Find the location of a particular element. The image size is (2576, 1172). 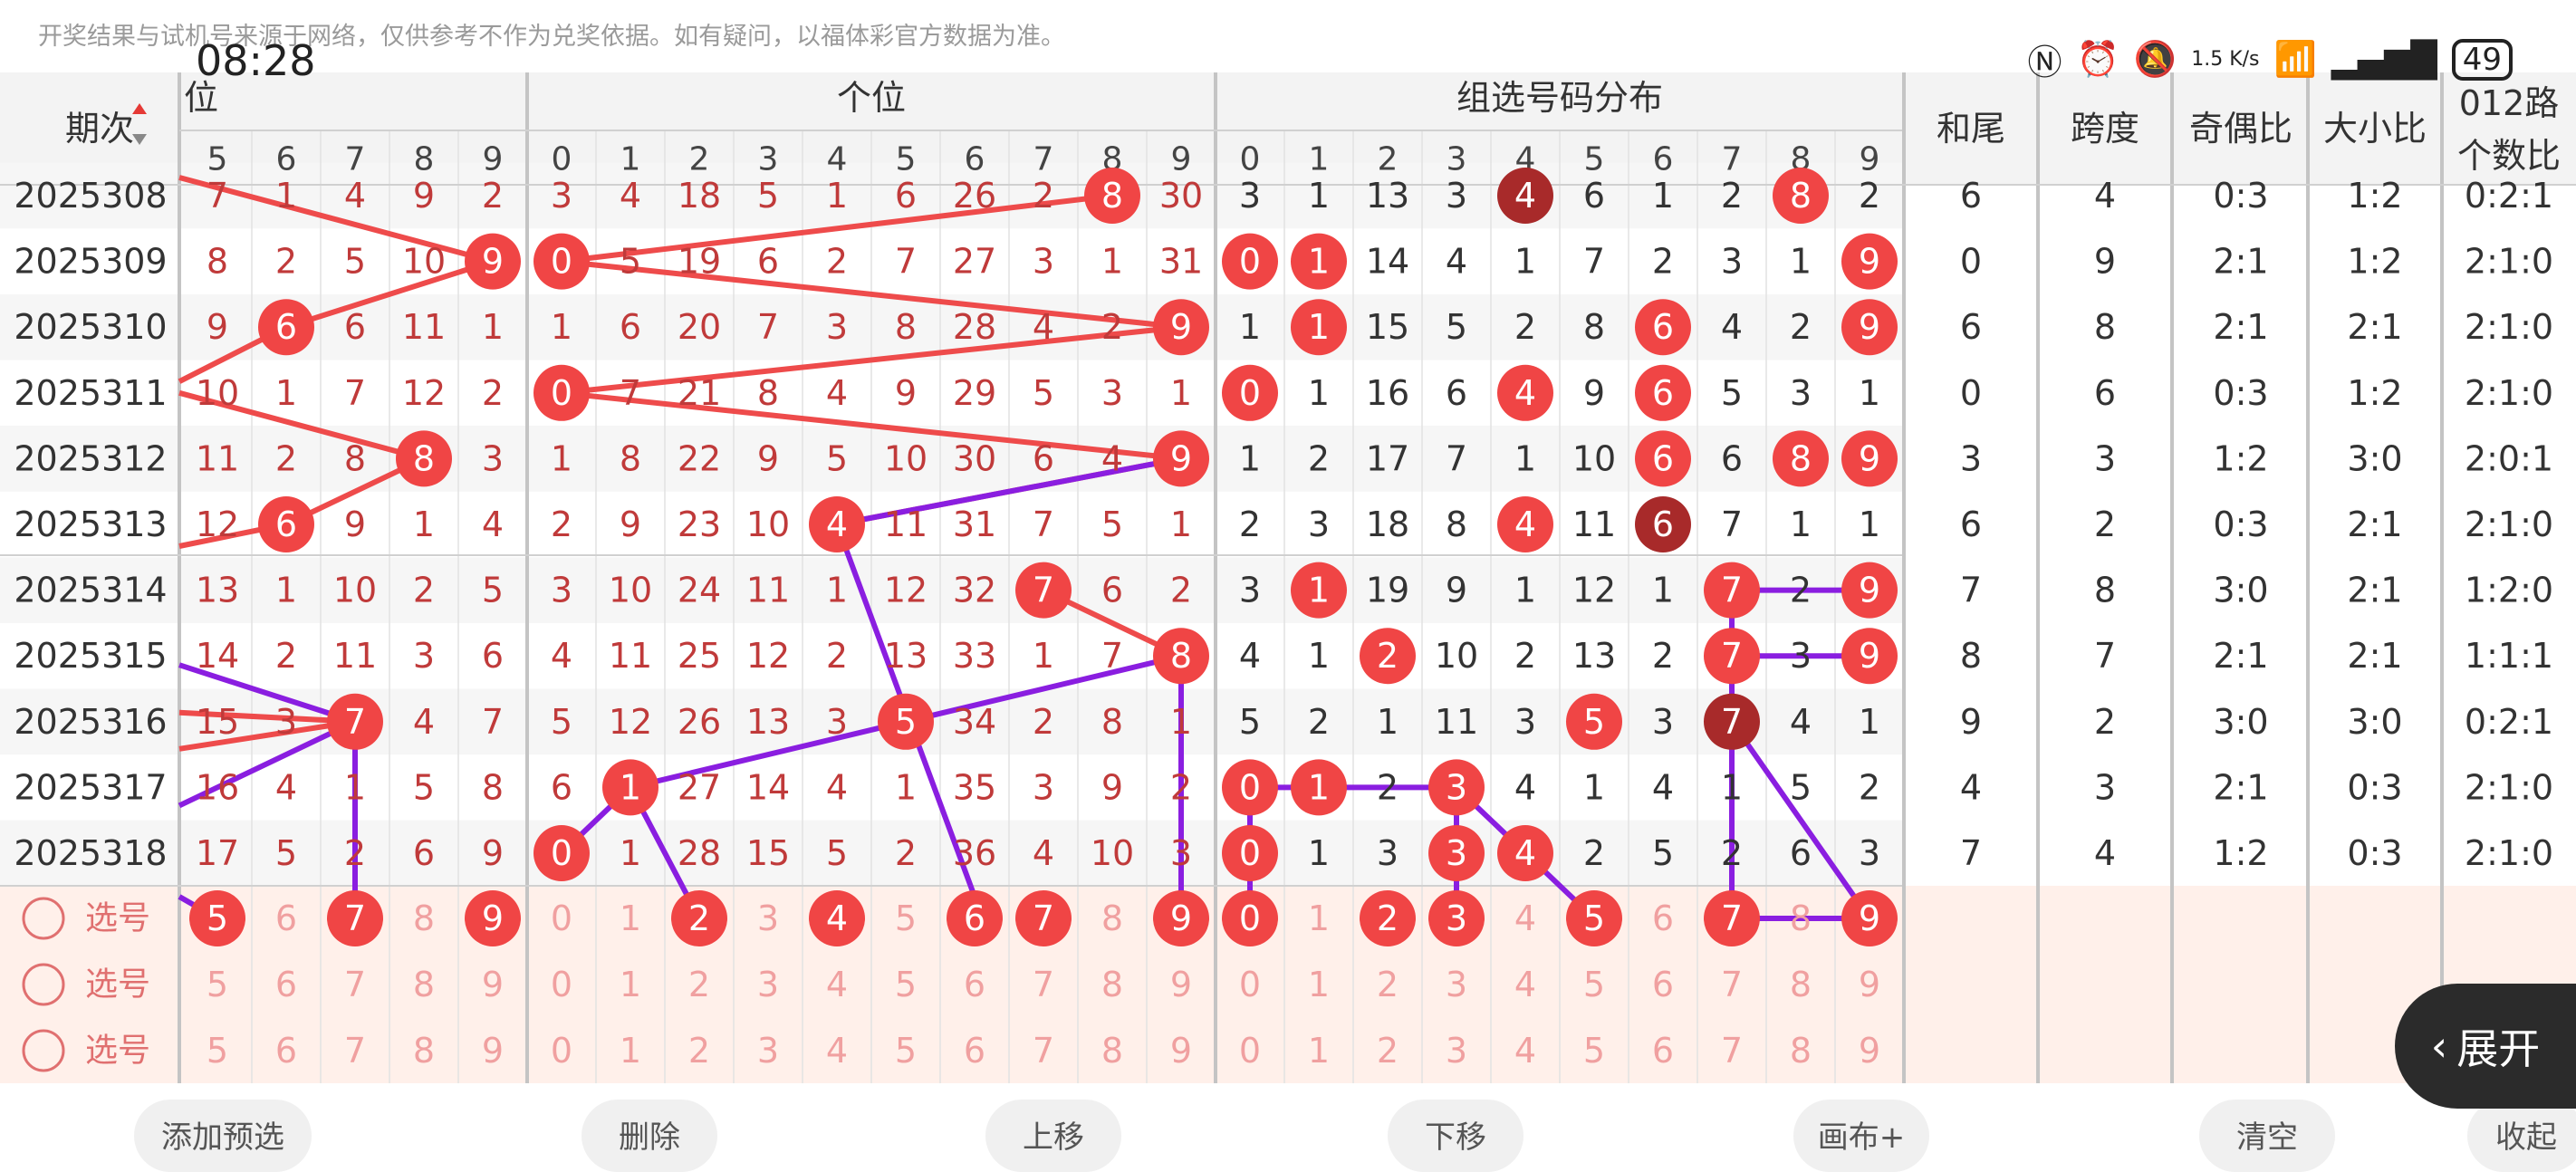

ball-number: 9 is located at coordinates (1181, 458).